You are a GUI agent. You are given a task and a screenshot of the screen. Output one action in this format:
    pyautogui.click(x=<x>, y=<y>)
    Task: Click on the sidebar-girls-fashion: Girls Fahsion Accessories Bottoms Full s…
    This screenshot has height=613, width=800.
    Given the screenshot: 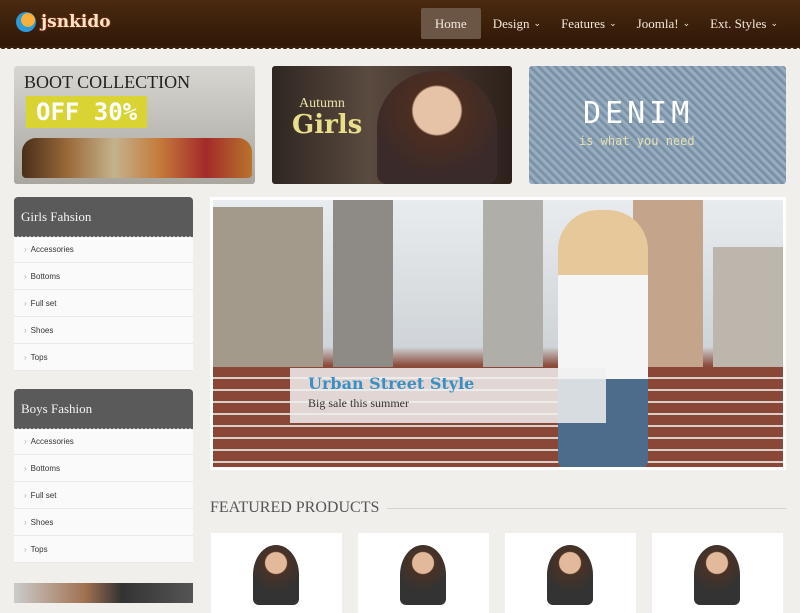 What is the action you would take?
    pyautogui.click(x=103, y=284)
    